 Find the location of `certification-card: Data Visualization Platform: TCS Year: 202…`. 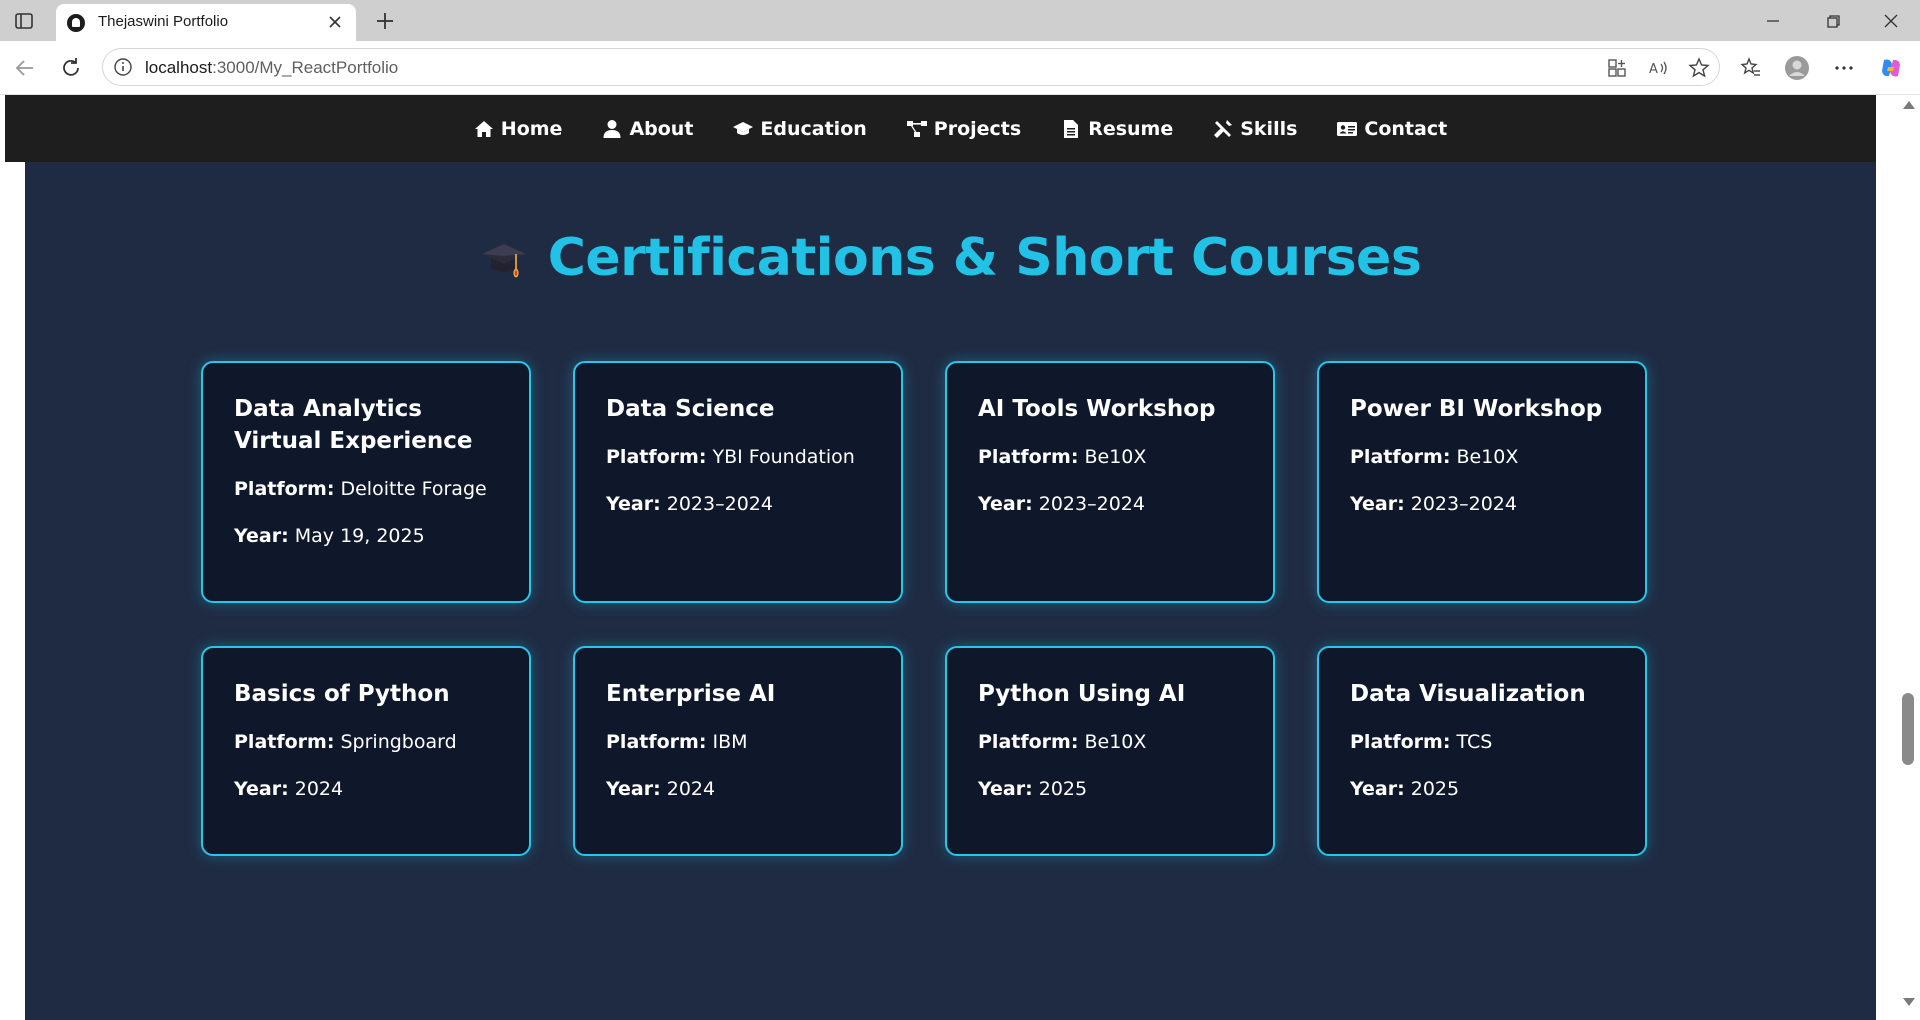

certification-card: Data Visualization Platform: TCS Year: 202… is located at coordinates (1482, 751).